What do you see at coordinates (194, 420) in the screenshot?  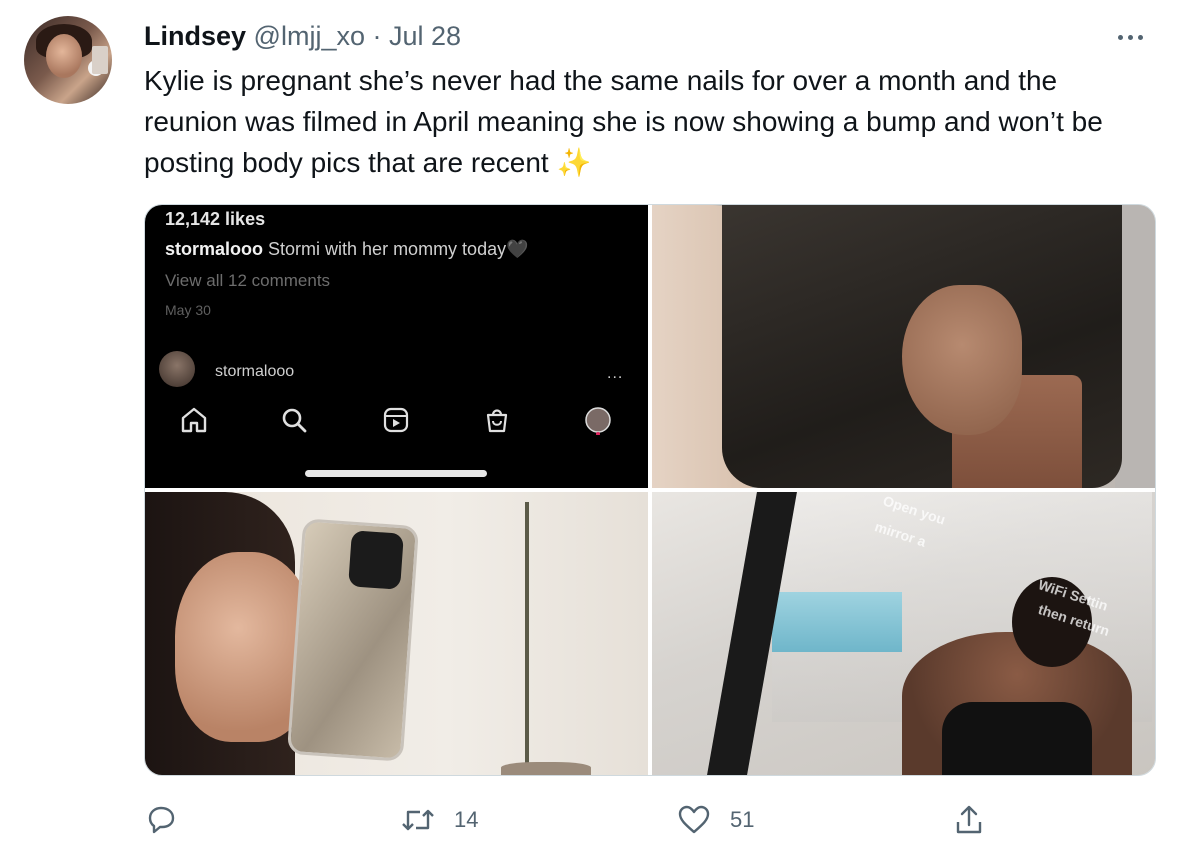 I see `home-icon` at bounding box center [194, 420].